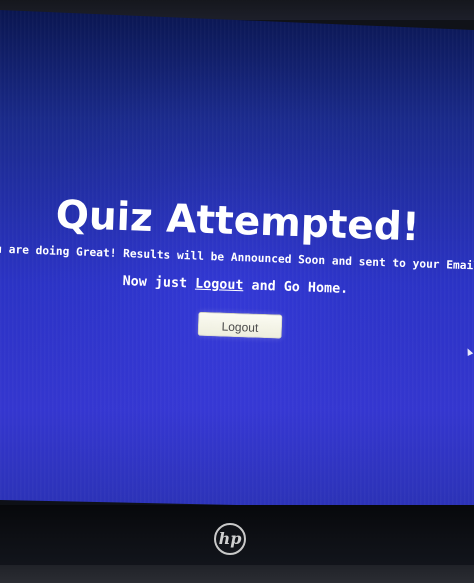 Image resolution: width=474 pixels, height=583 pixels. I want to click on logout-link: Logout, so click(219, 285).